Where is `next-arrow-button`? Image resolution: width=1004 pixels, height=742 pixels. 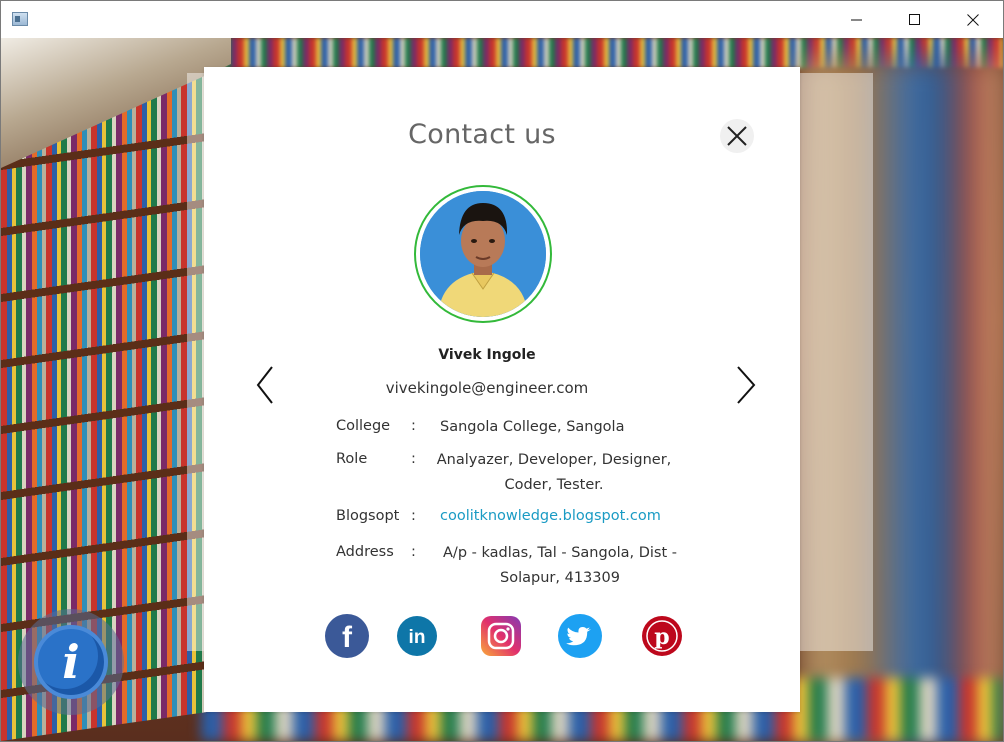
next-arrow-button is located at coordinates (746, 385).